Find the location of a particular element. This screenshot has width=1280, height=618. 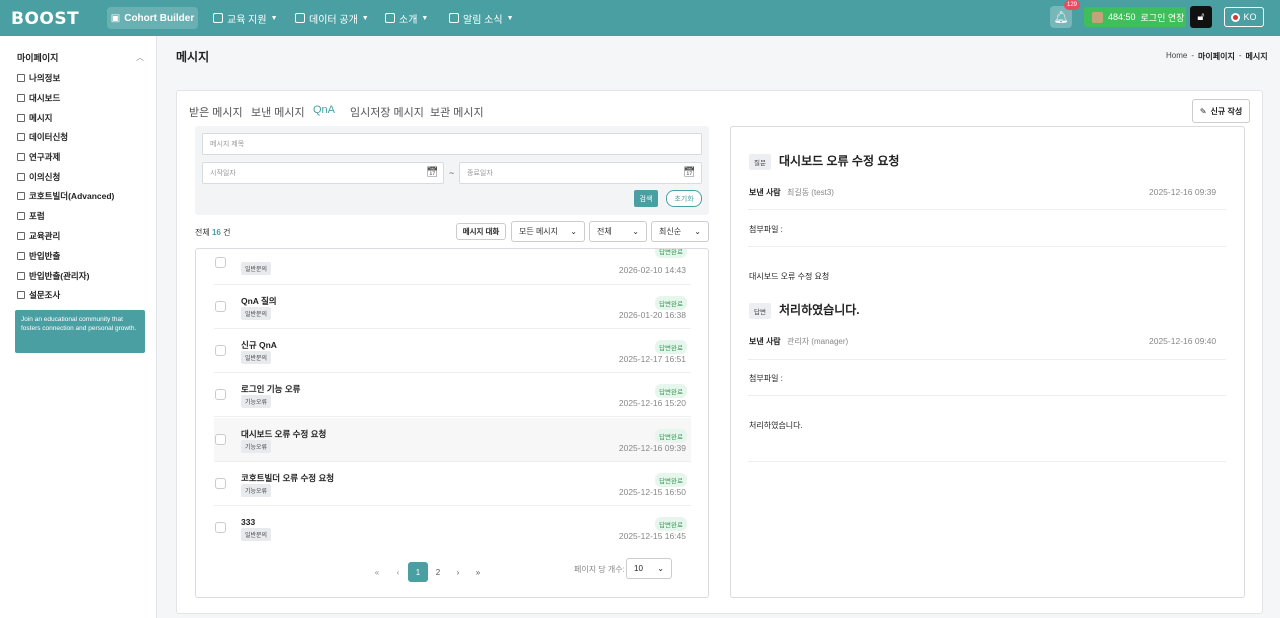

sidebar-item-research: 연구과제 is located at coordinates (38, 157).